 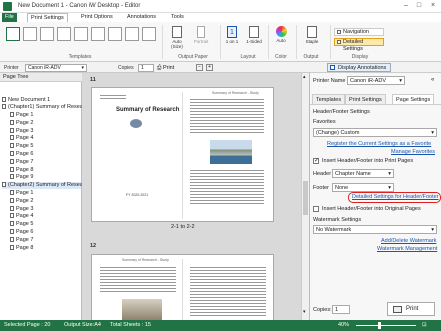 What do you see at coordinates (413, 152) in the screenshot?
I see `manage-favorites-link: Manage Favorites` at bounding box center [413, 152].